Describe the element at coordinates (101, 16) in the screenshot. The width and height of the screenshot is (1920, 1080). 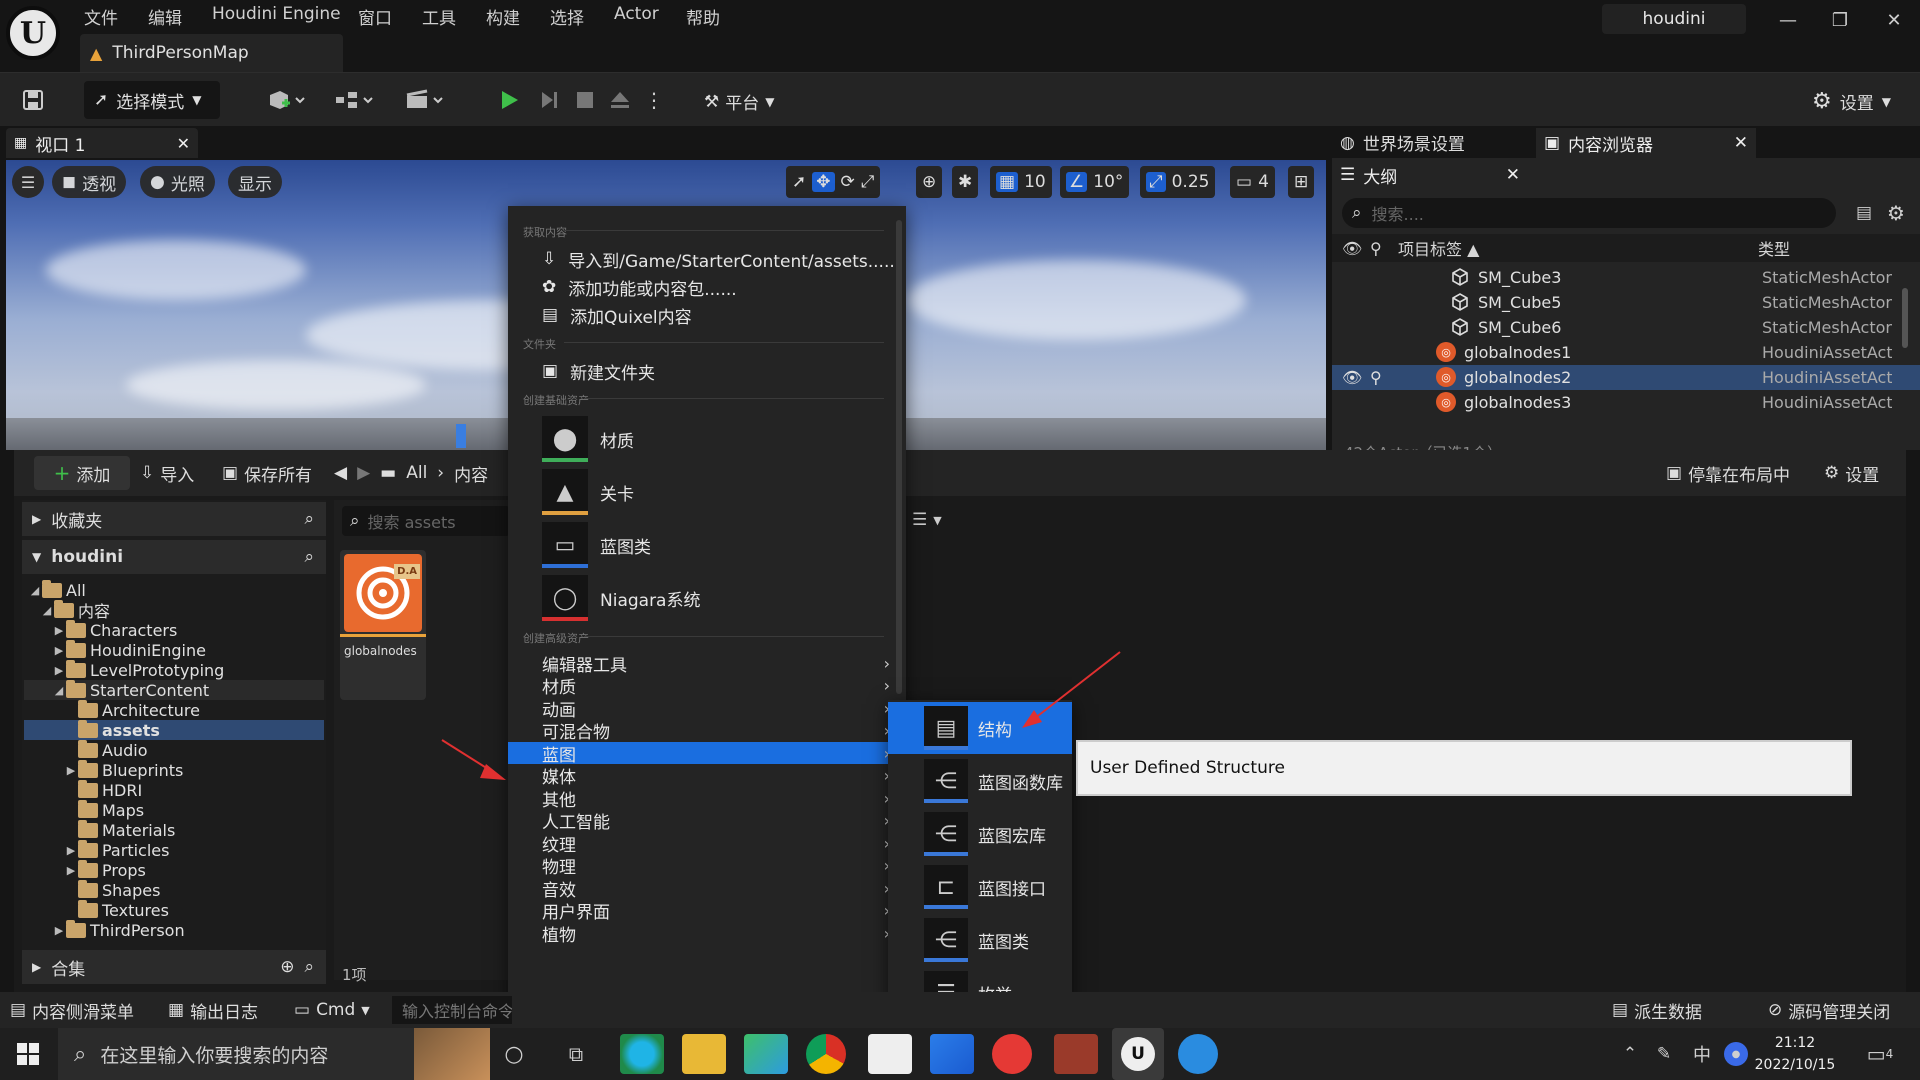
I see `menu-file: 文件` at that location.